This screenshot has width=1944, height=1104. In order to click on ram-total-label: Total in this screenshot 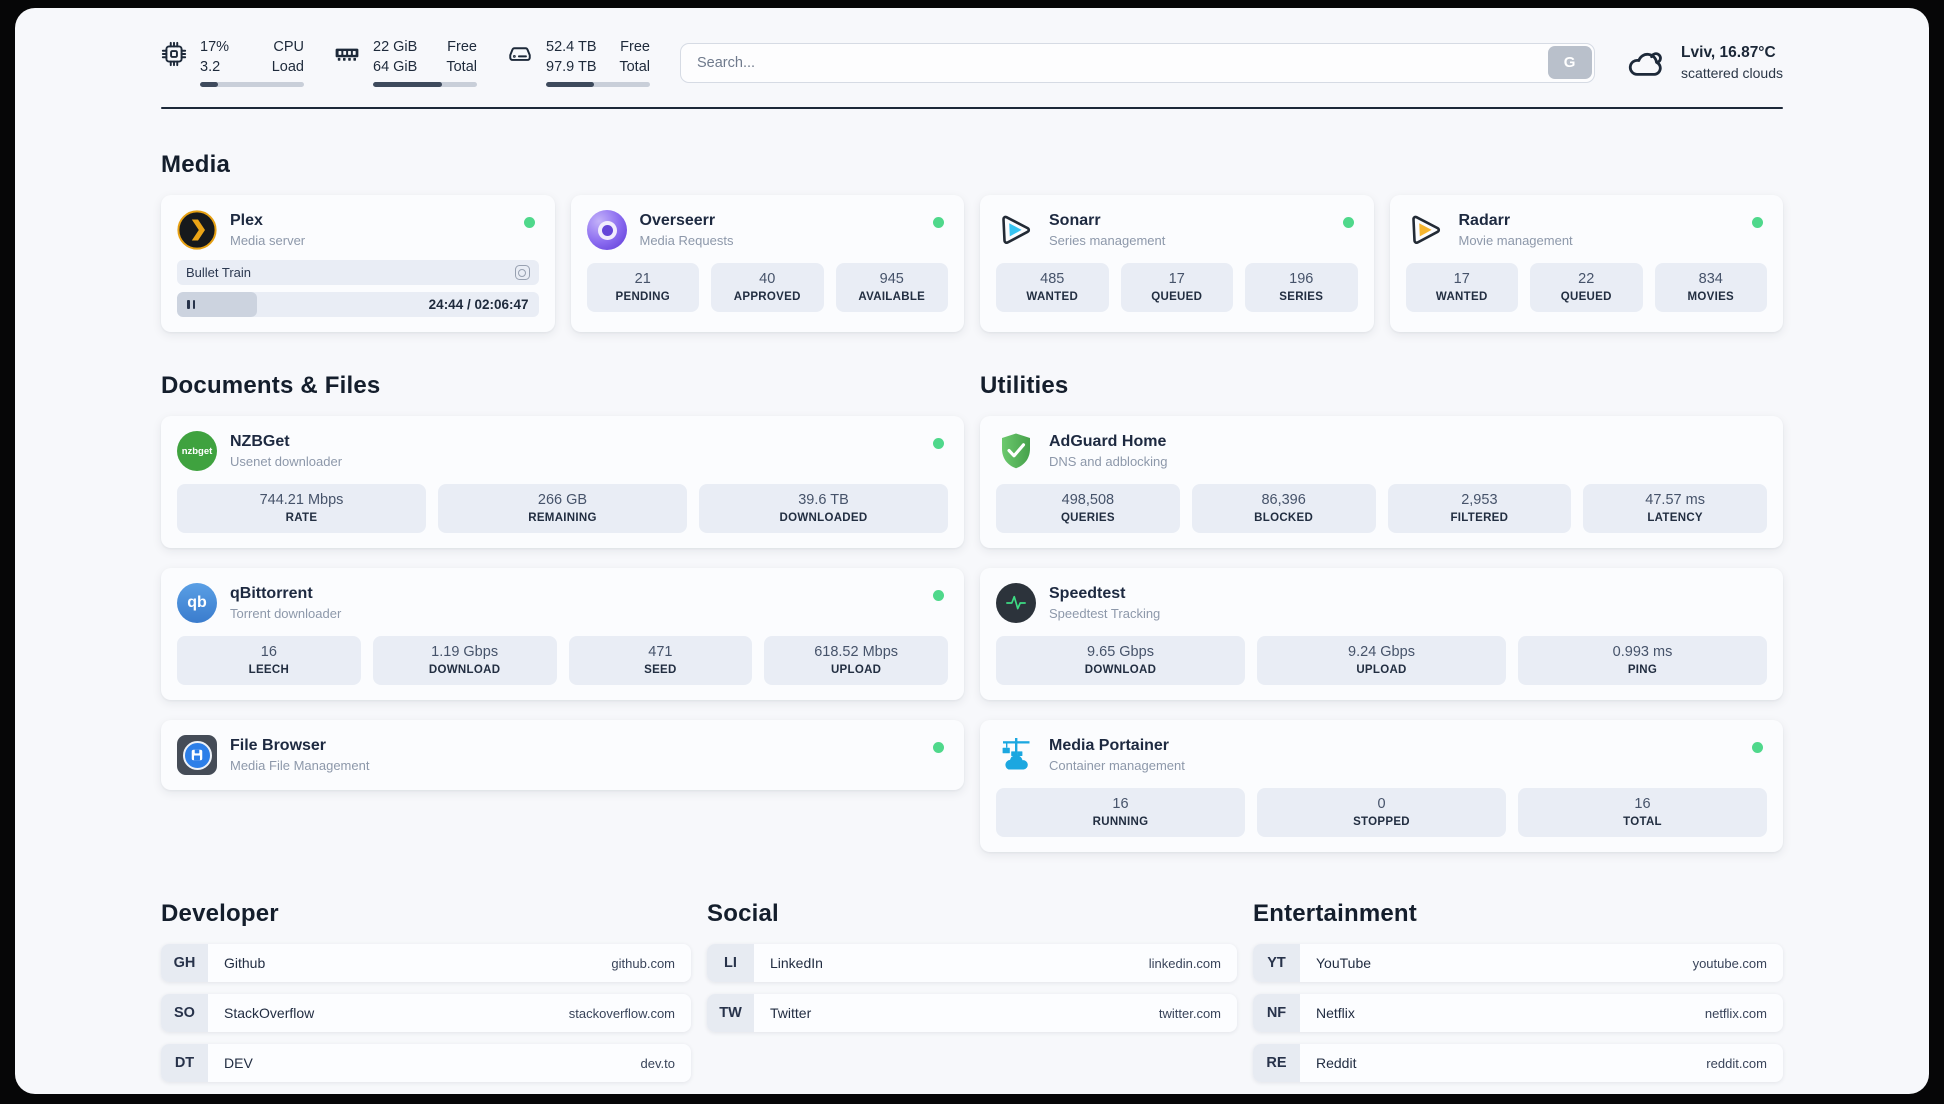, I will do `click(461, 66)`.